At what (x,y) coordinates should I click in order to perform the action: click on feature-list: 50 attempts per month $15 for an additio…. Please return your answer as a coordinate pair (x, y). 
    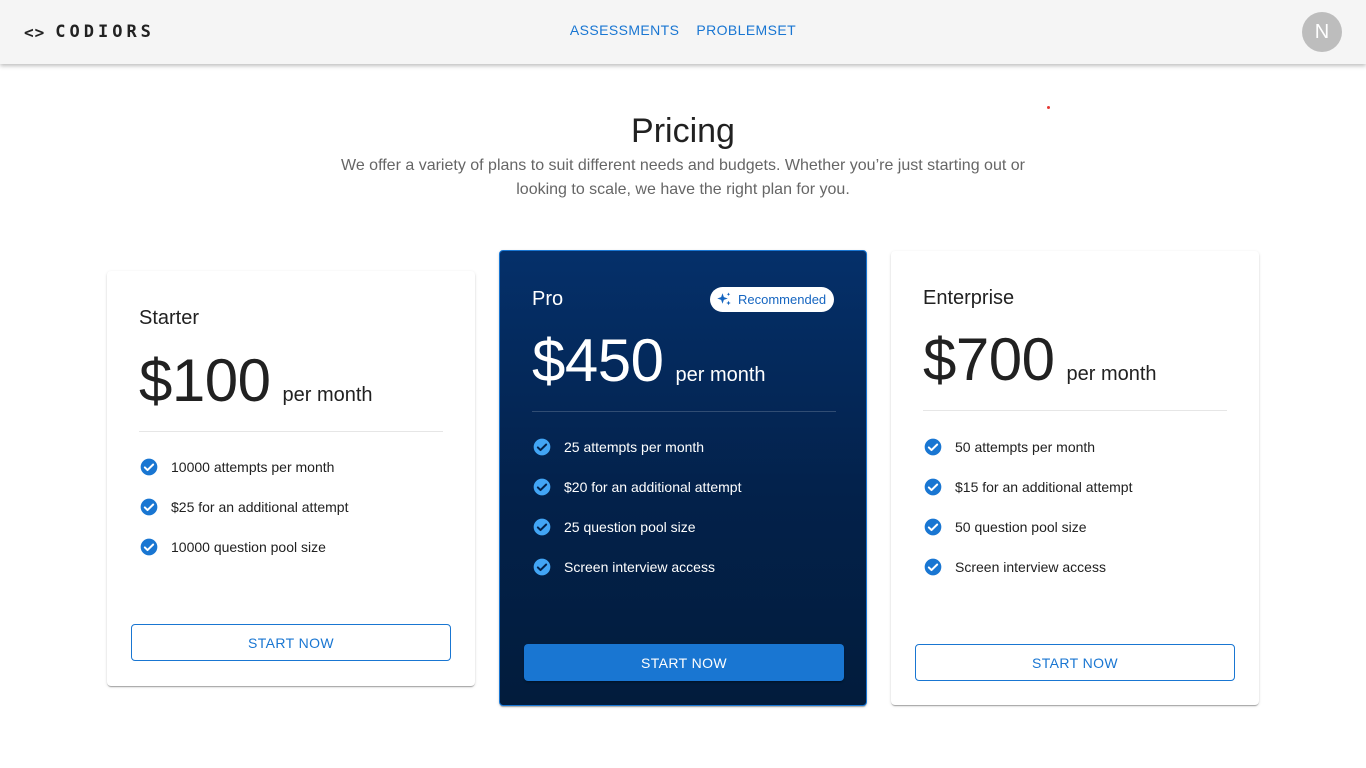
    Looking at the image, I should click on (1027, 507).